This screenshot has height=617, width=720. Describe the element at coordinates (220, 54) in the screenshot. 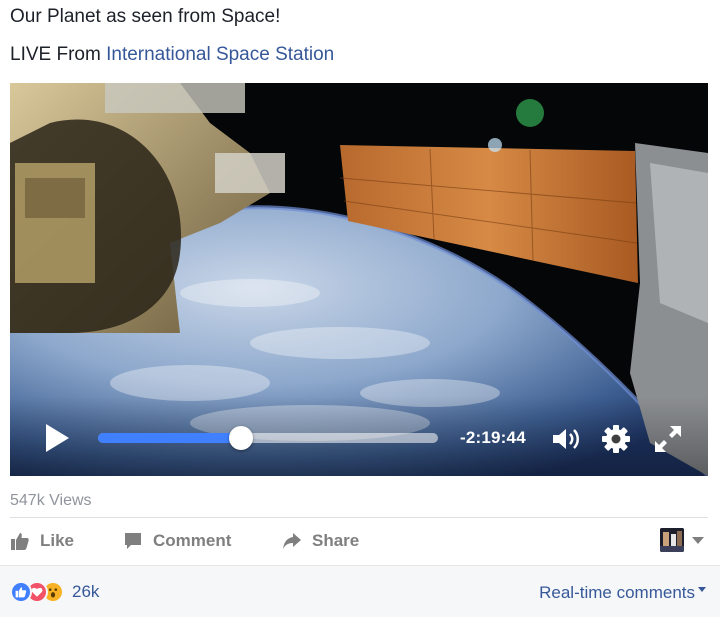

I see `location-link: International Space Station` at that location.